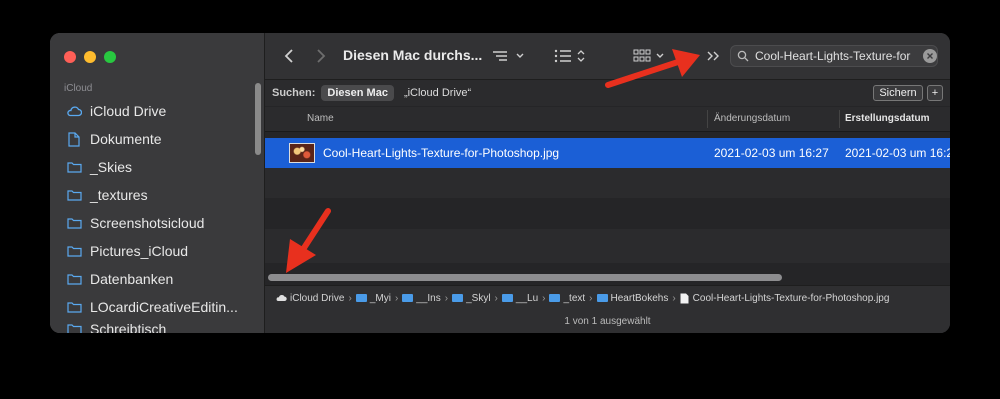 The image size is (1000, 399). What do you see at coordinates (157, 167) in the screenshot?
I see `sidebar-item-skies: _Skies` at bounding box center [157, 167].